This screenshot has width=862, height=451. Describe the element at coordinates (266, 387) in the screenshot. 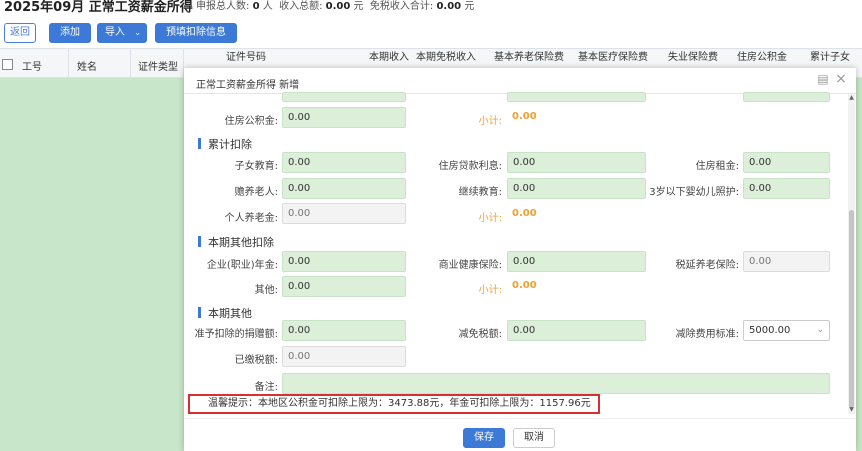

I see `remark-label: 备注:` at that location.